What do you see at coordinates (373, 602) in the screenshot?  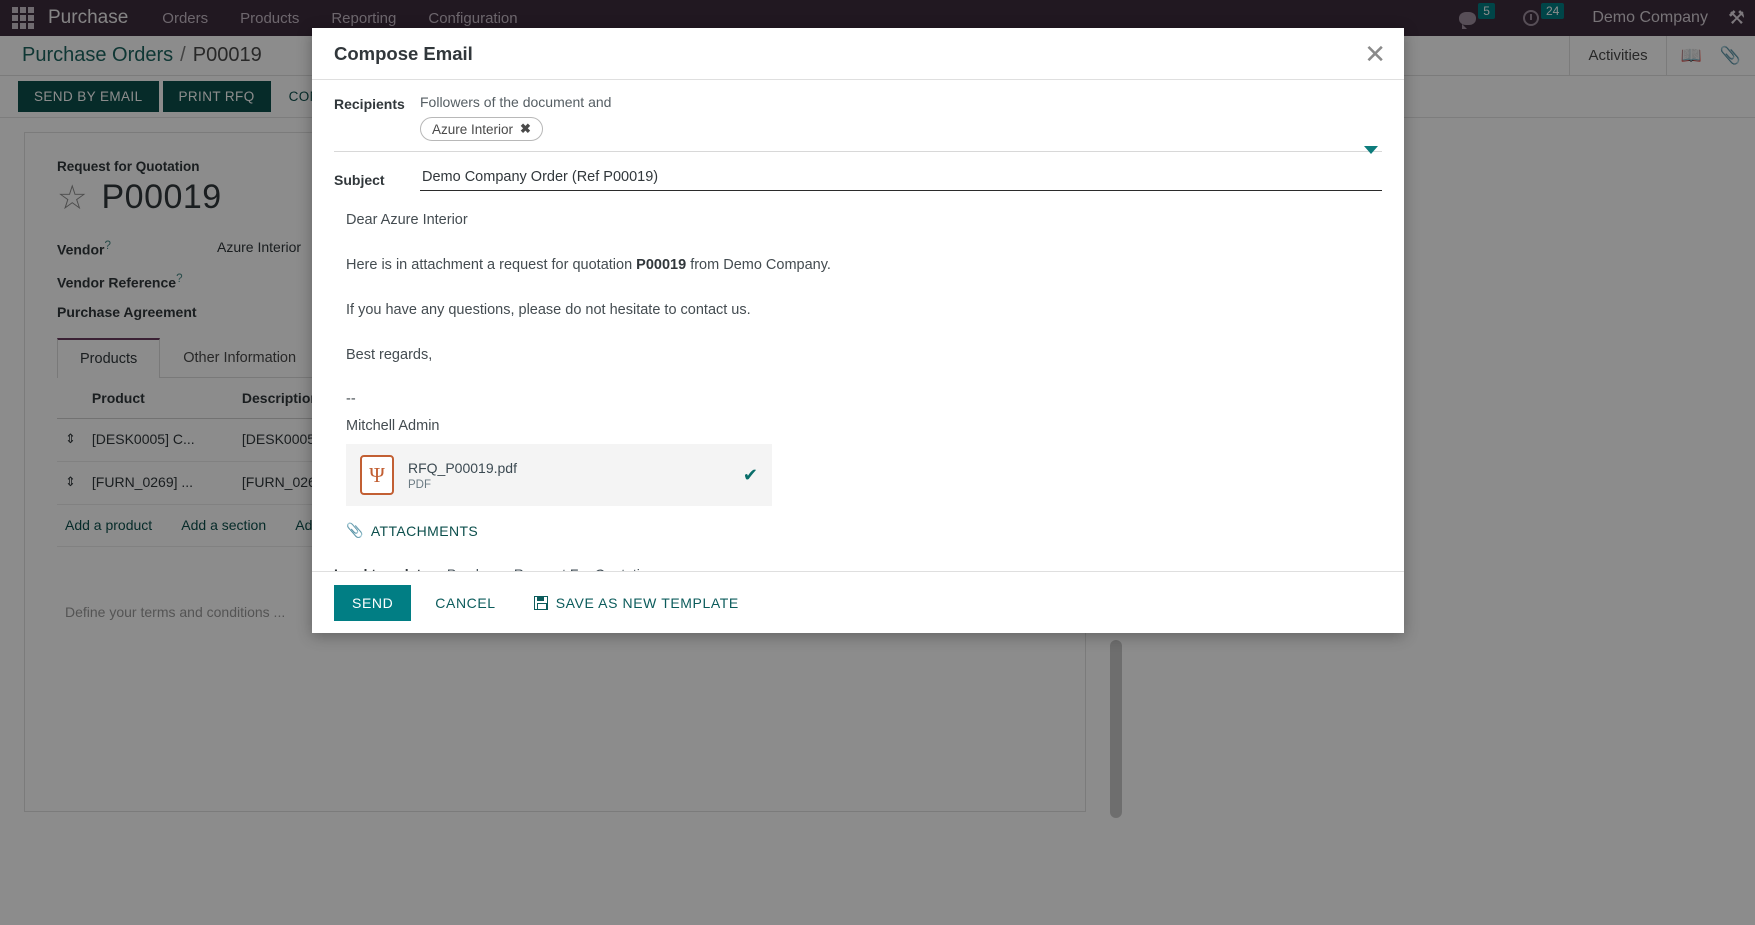 I see `send-button: SEND` at bounding box center [373, 602].